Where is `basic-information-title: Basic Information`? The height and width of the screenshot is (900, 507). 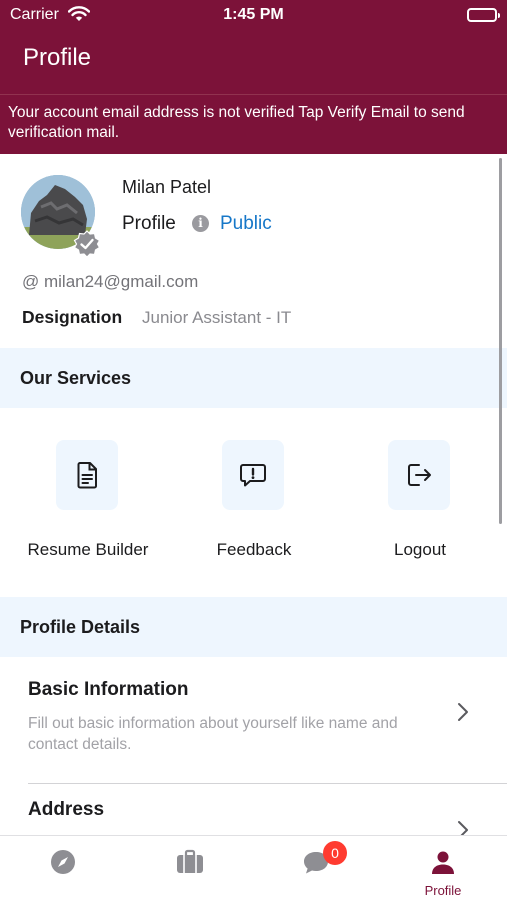
basic-information-title: Basic Information is located at coordinates (108, 689).